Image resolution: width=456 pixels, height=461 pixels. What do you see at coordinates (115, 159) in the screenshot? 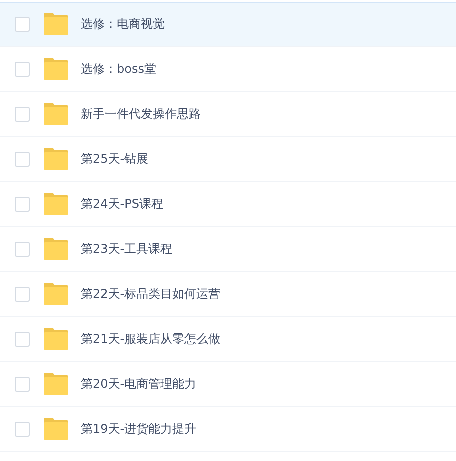
I see `file-name: 第25天-钻展` at bounding box center [115, 159].